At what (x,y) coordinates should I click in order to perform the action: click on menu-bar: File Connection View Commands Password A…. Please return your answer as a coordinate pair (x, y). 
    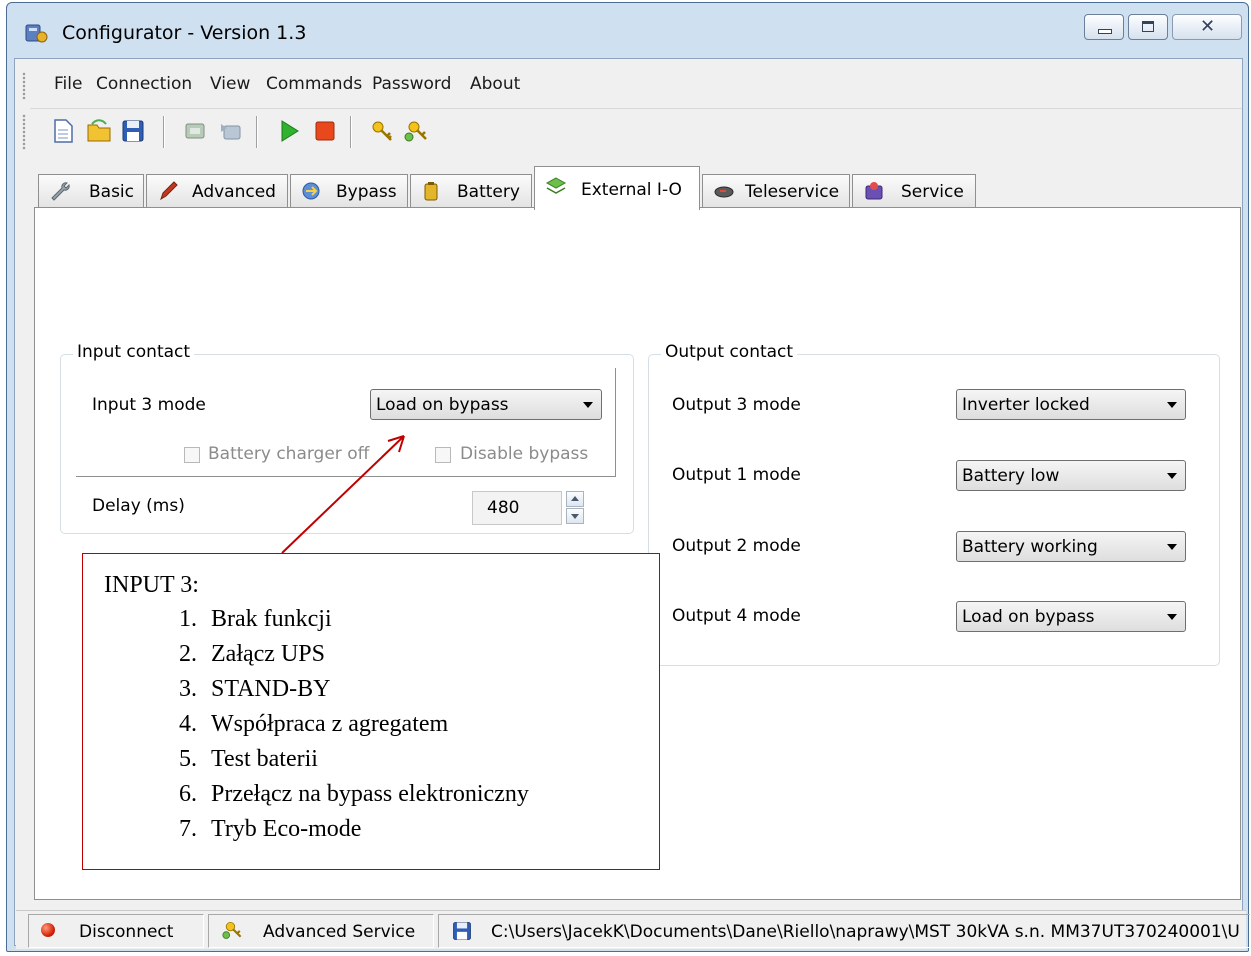
    Looking at the image, I should click on (632, 85).